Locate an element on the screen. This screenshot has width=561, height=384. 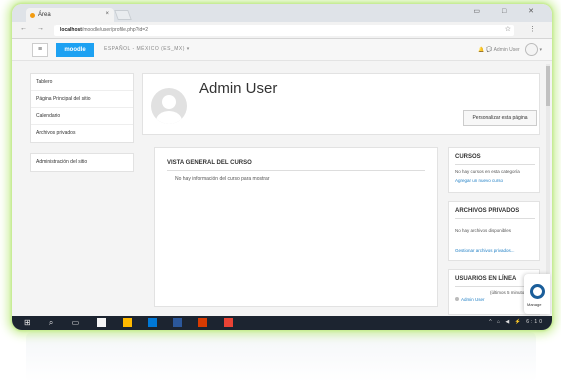
watermark-text: Manage is located at coordinates (534, 304).